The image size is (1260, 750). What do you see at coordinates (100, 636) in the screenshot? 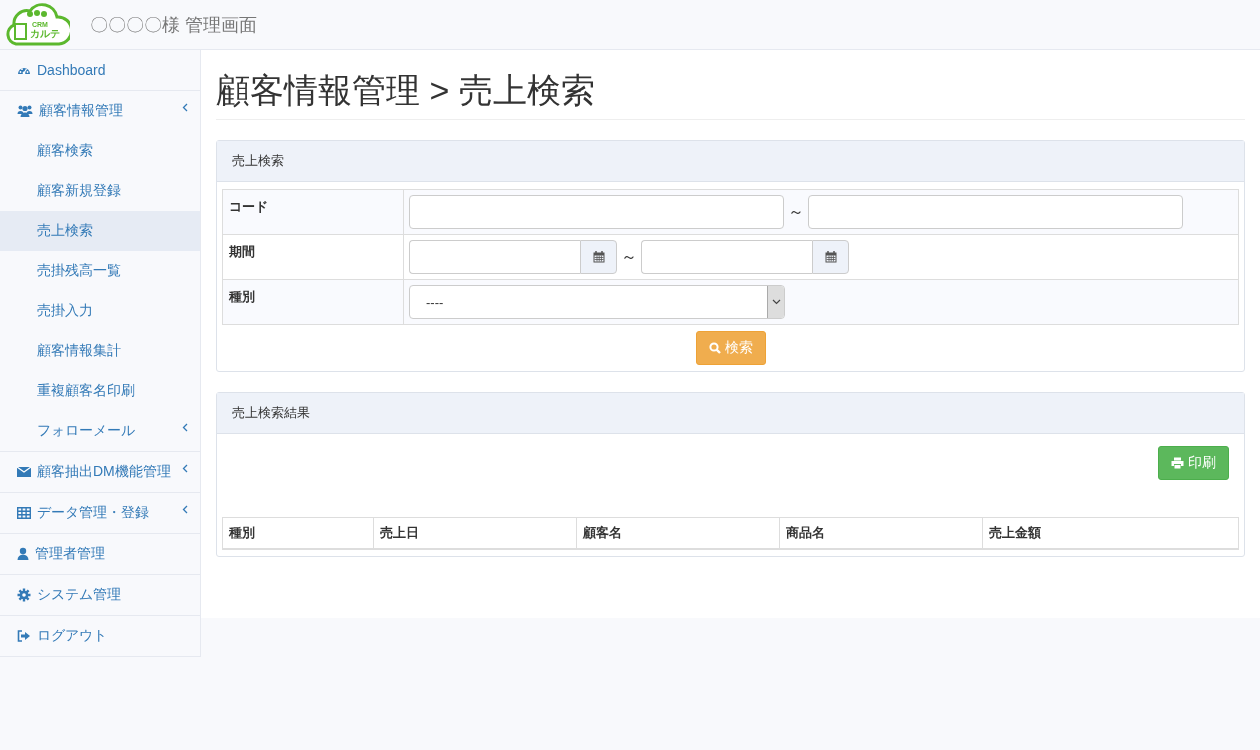
I see `sidebar-item: ログアウト` at bounding box center [100, 636].